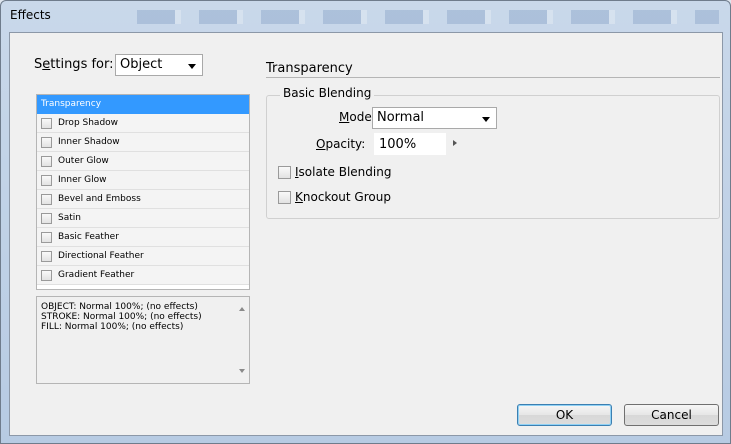  I want to click on settings-for-label: Settings for:, so click(74, 64).